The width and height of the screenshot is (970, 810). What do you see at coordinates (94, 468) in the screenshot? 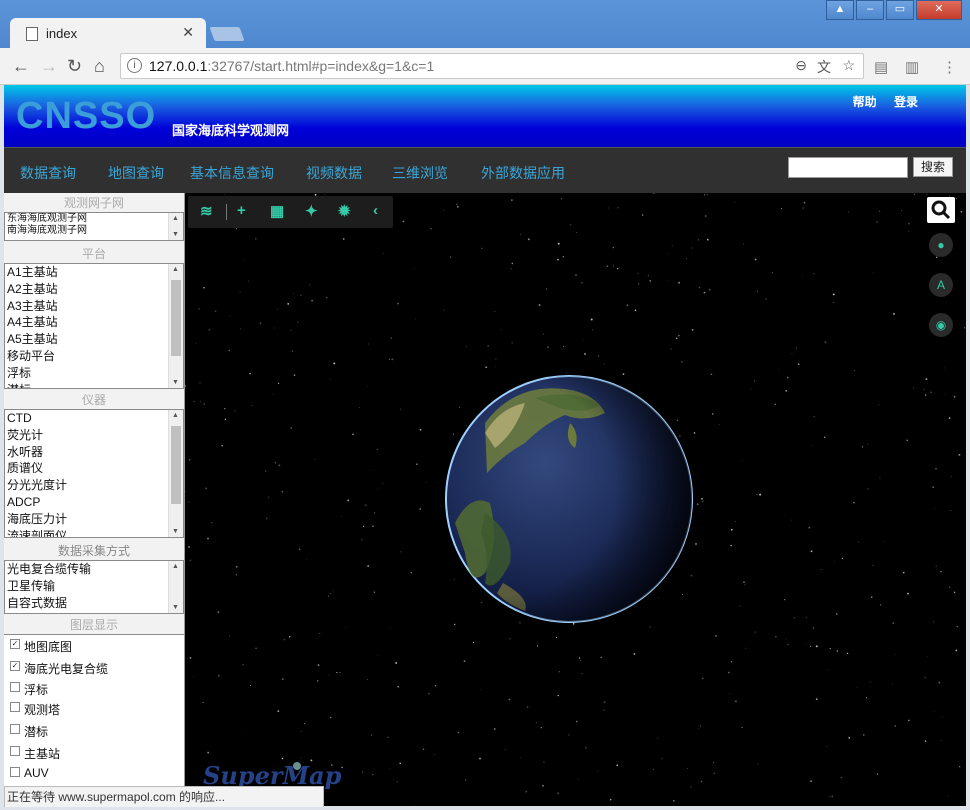
I see `list-item: 质谱仪` at bounding box center [94, 468].